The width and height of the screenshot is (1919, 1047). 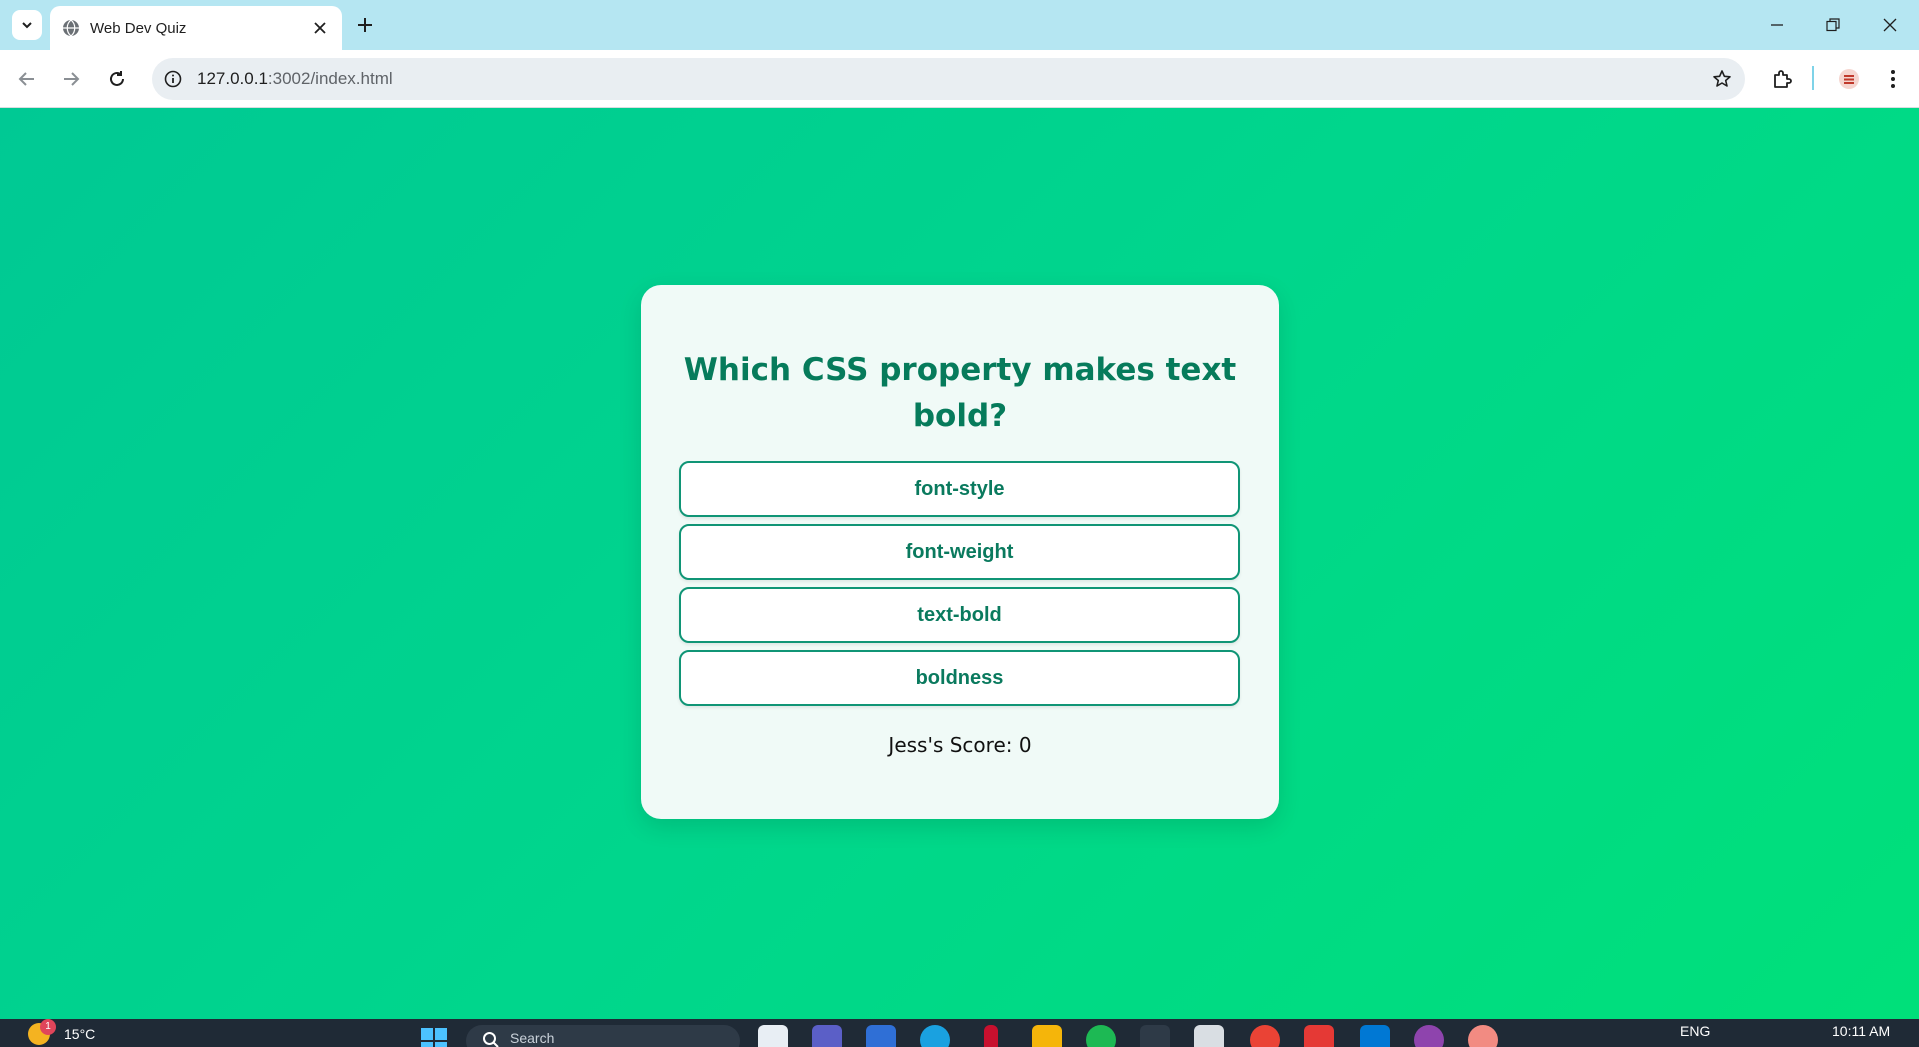 I want to click on forward-button, so click(x=71, y=79).